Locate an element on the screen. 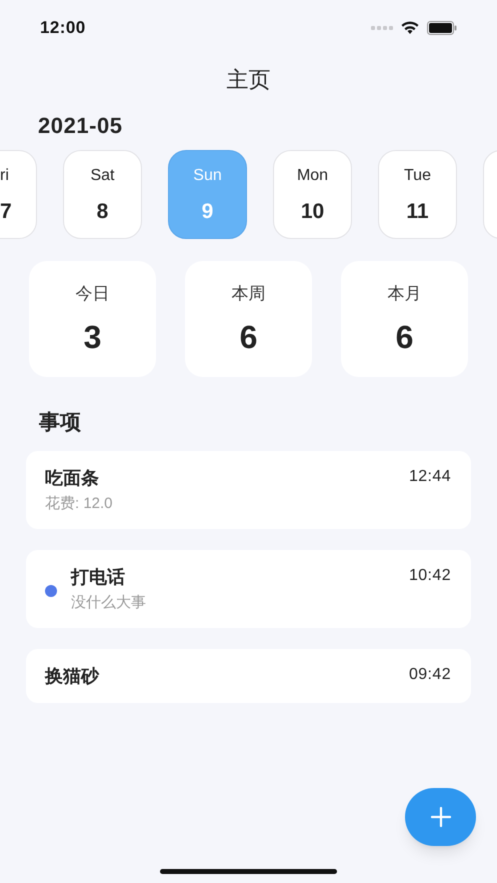 The image size is (497, 883). day-card: Sat 8 is located at coordinates (102, 194).